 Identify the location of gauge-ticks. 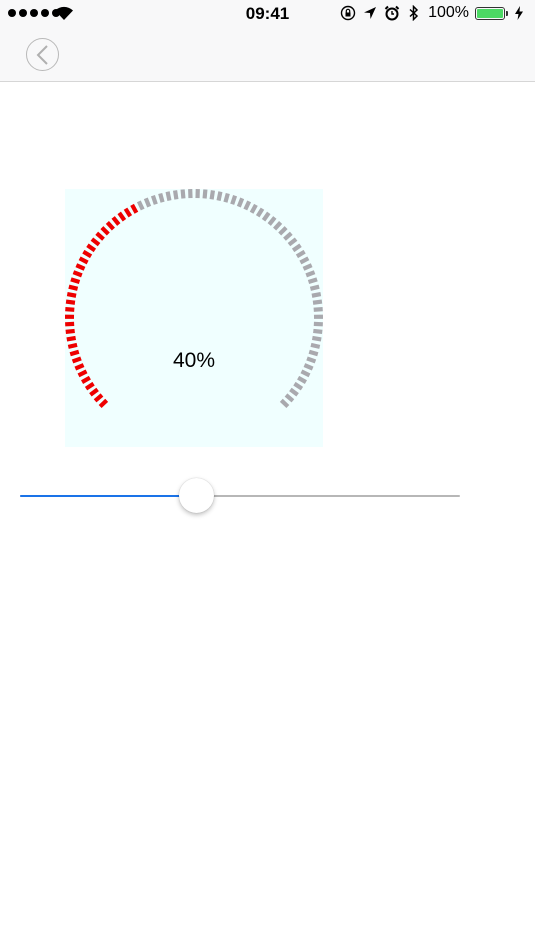
(194, 299).